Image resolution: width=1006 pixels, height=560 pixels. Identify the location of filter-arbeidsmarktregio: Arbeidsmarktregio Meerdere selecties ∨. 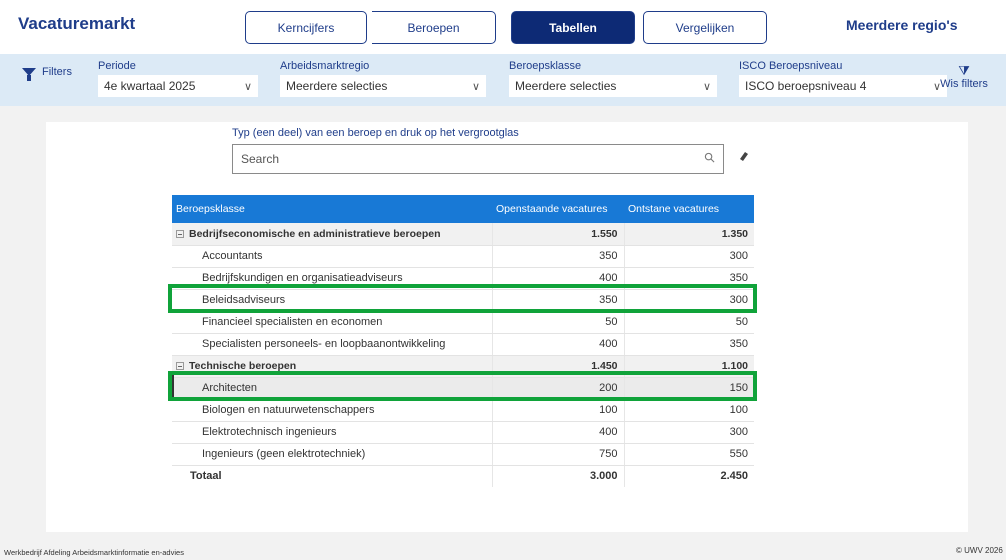
(383, 78).